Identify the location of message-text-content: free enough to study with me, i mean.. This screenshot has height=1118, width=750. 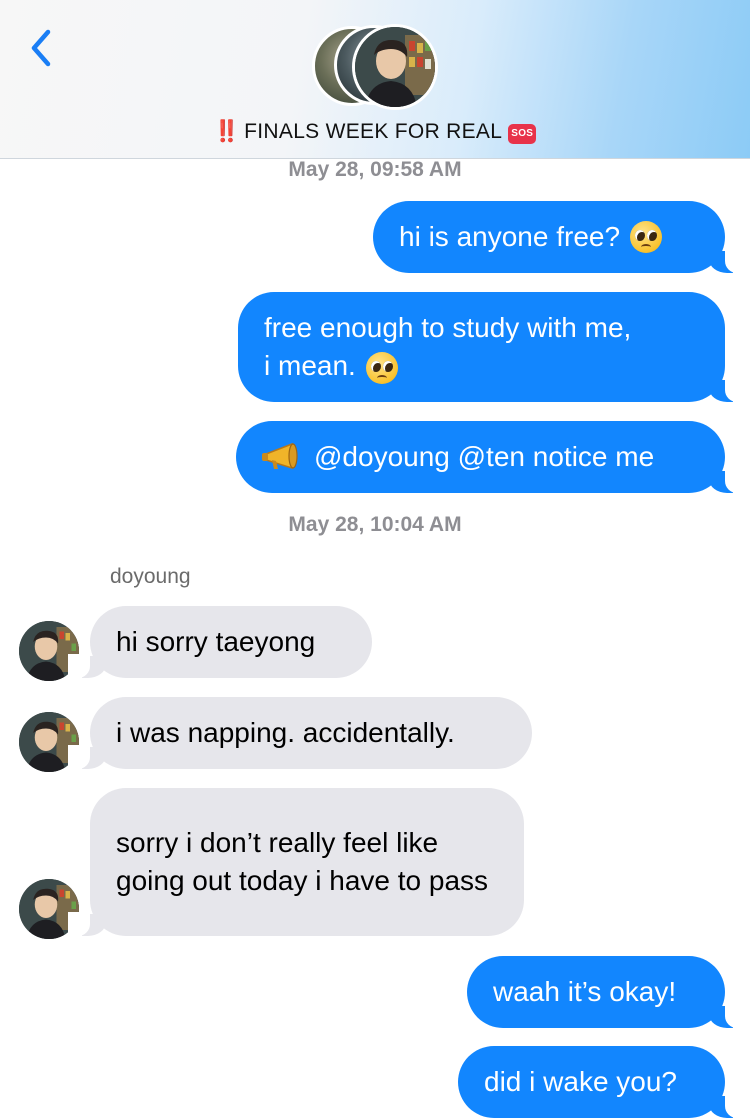
(448, 346).